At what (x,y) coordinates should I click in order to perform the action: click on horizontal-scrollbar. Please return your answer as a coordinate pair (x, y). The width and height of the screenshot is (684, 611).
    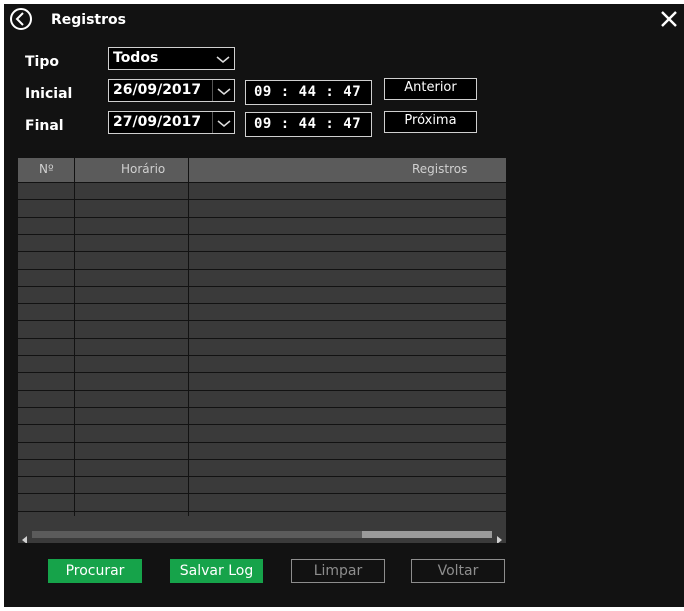
    Looking at the image, I should click on (262, 535).